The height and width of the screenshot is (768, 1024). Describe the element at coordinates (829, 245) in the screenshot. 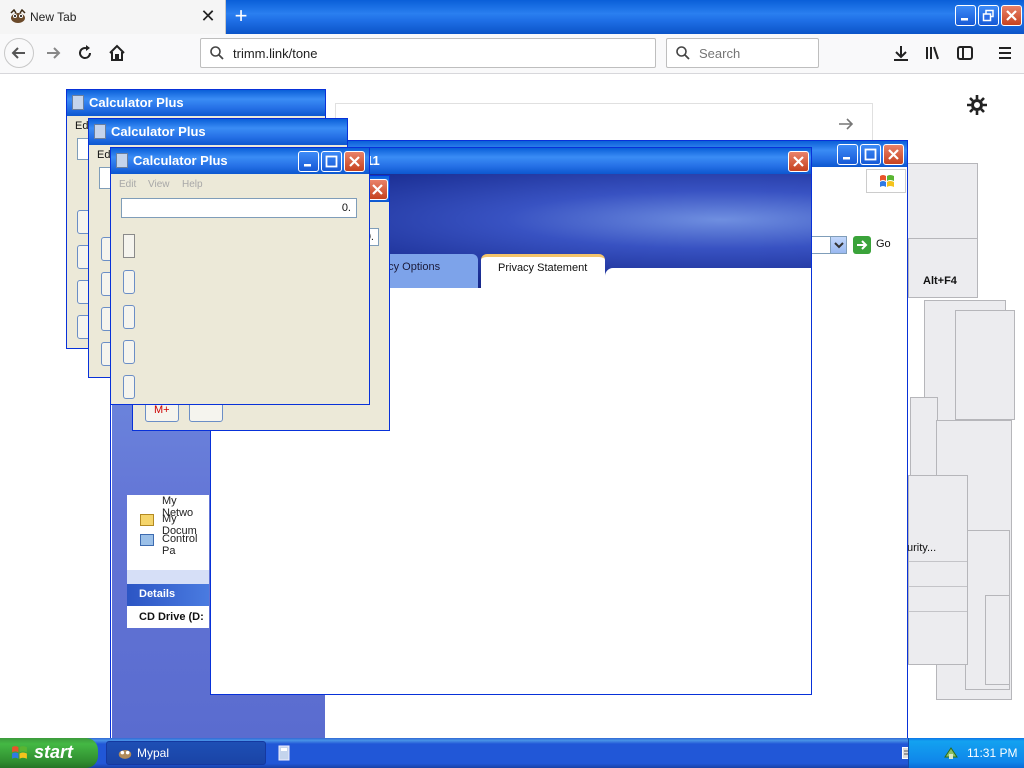

I see `address-dropdown` at that location.